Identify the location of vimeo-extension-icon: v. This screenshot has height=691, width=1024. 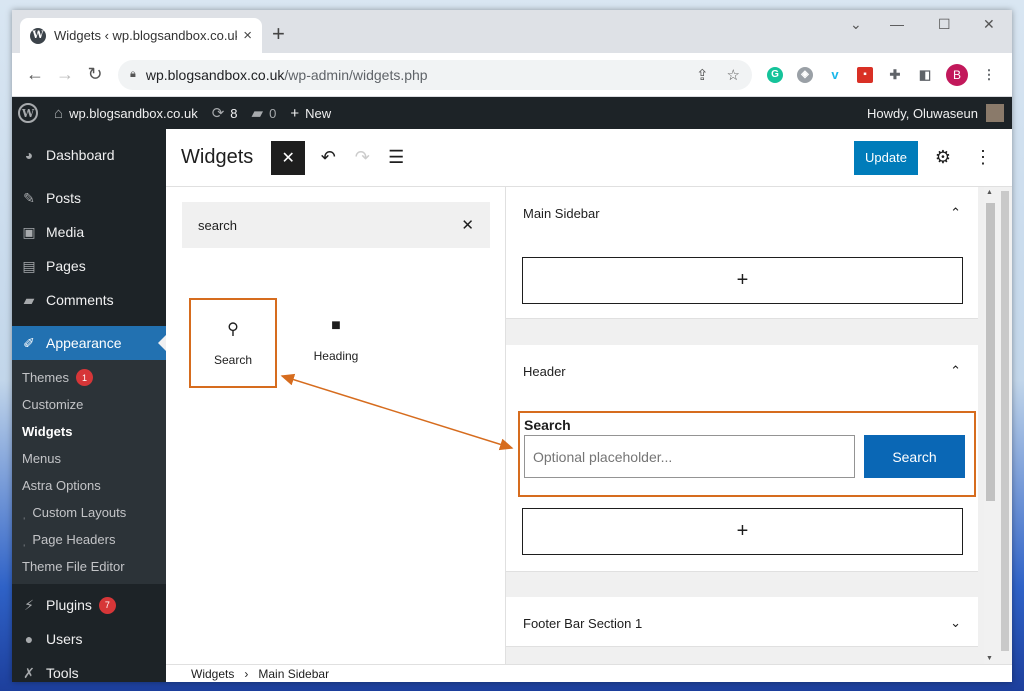
(835, 75).